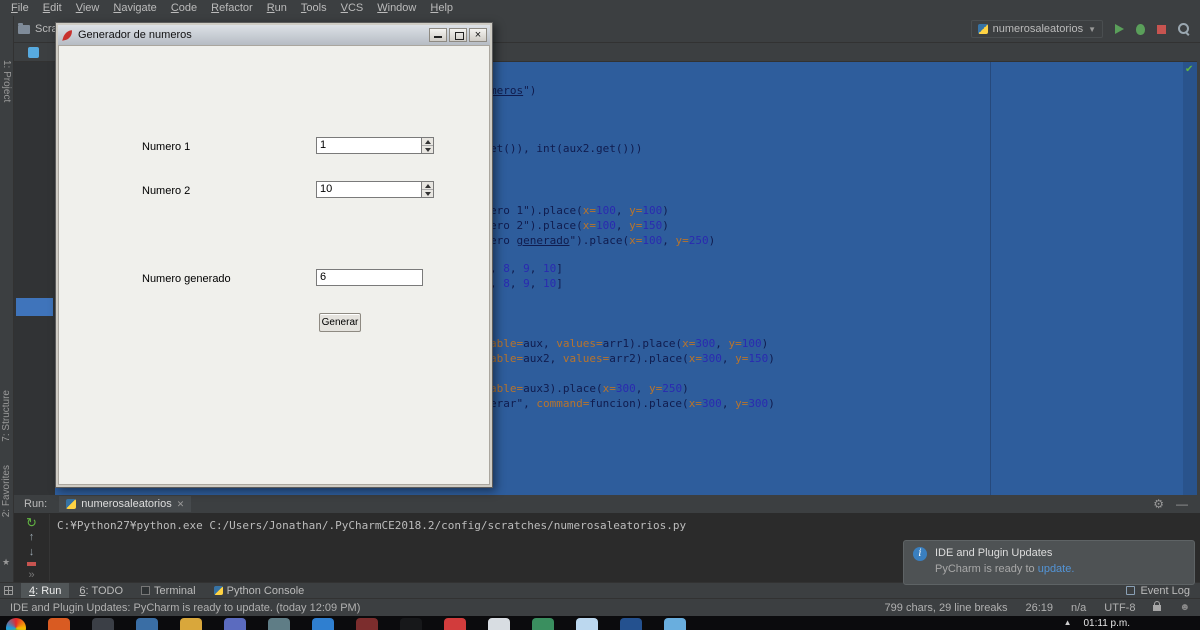  I want to click on tool-button-project: 1: Project, so click(6, 81).